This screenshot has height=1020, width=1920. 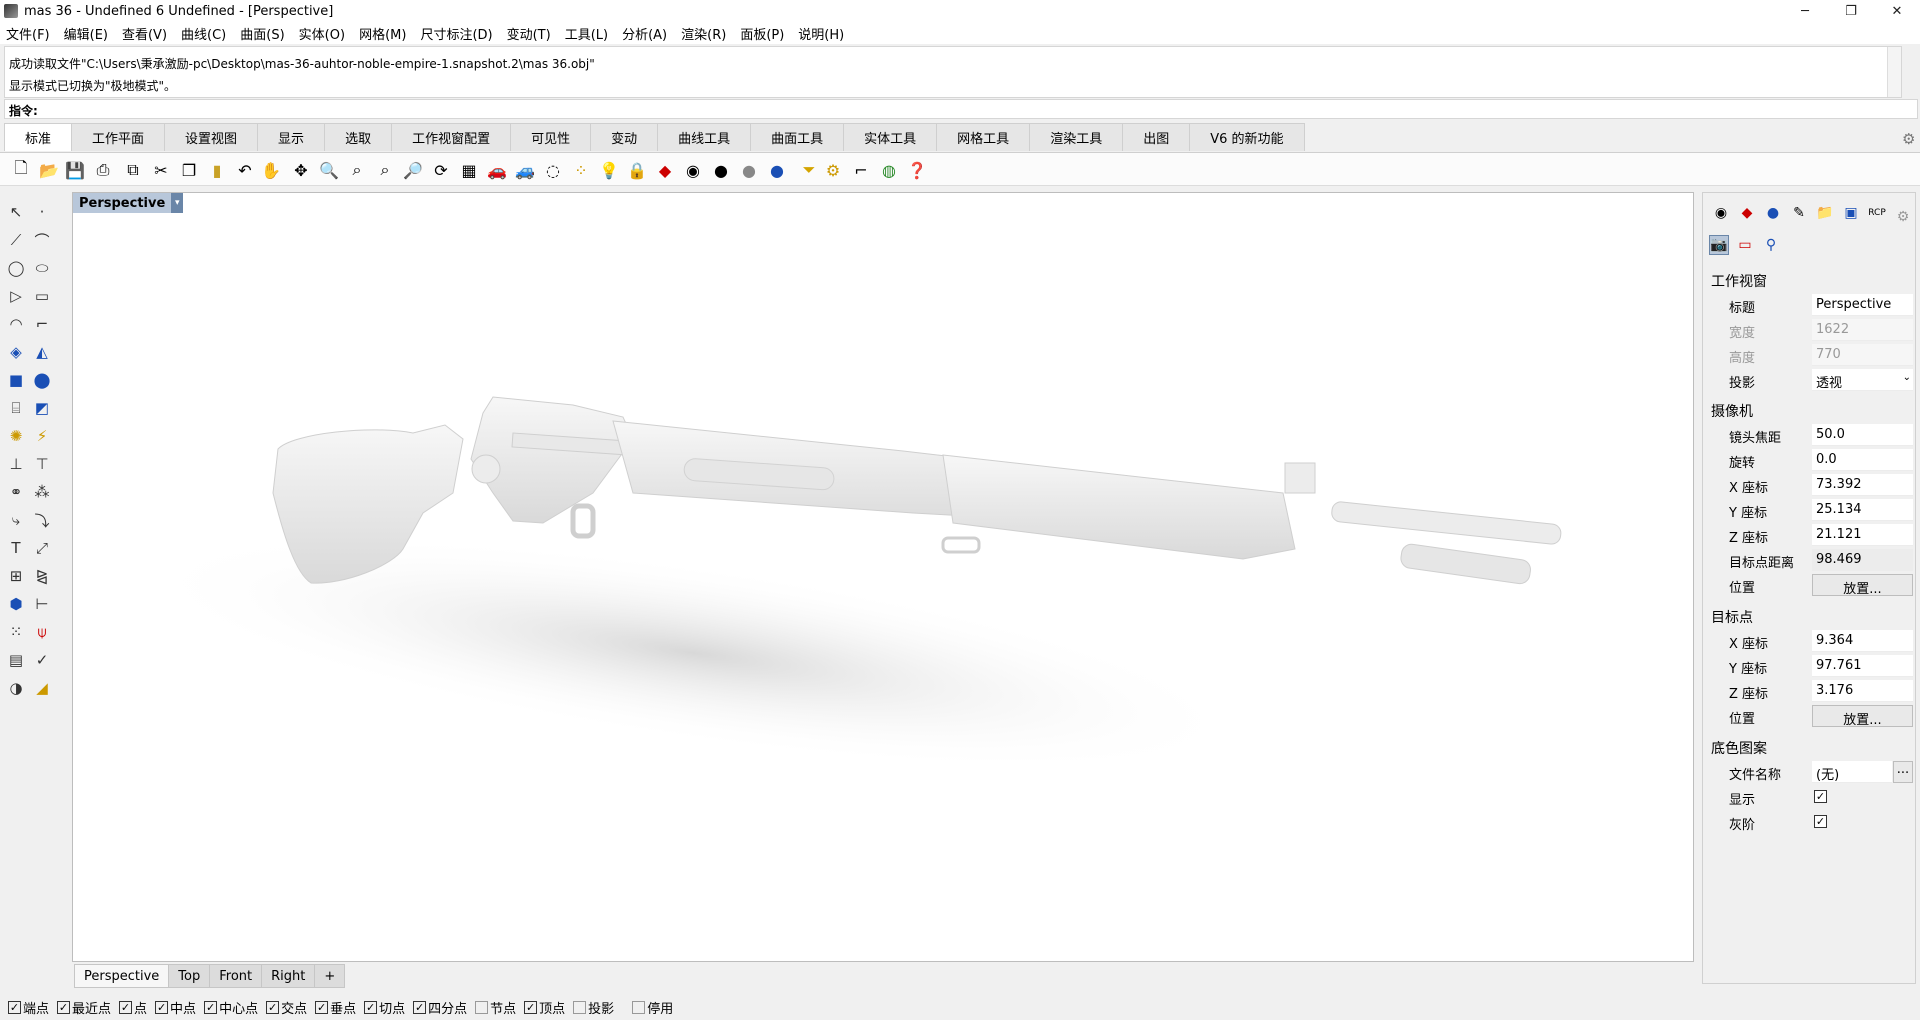 What do you see at coordinates (16, 576) in the screenshot?
I see `array-icon: ⊞` at bounding box center [16, 576].